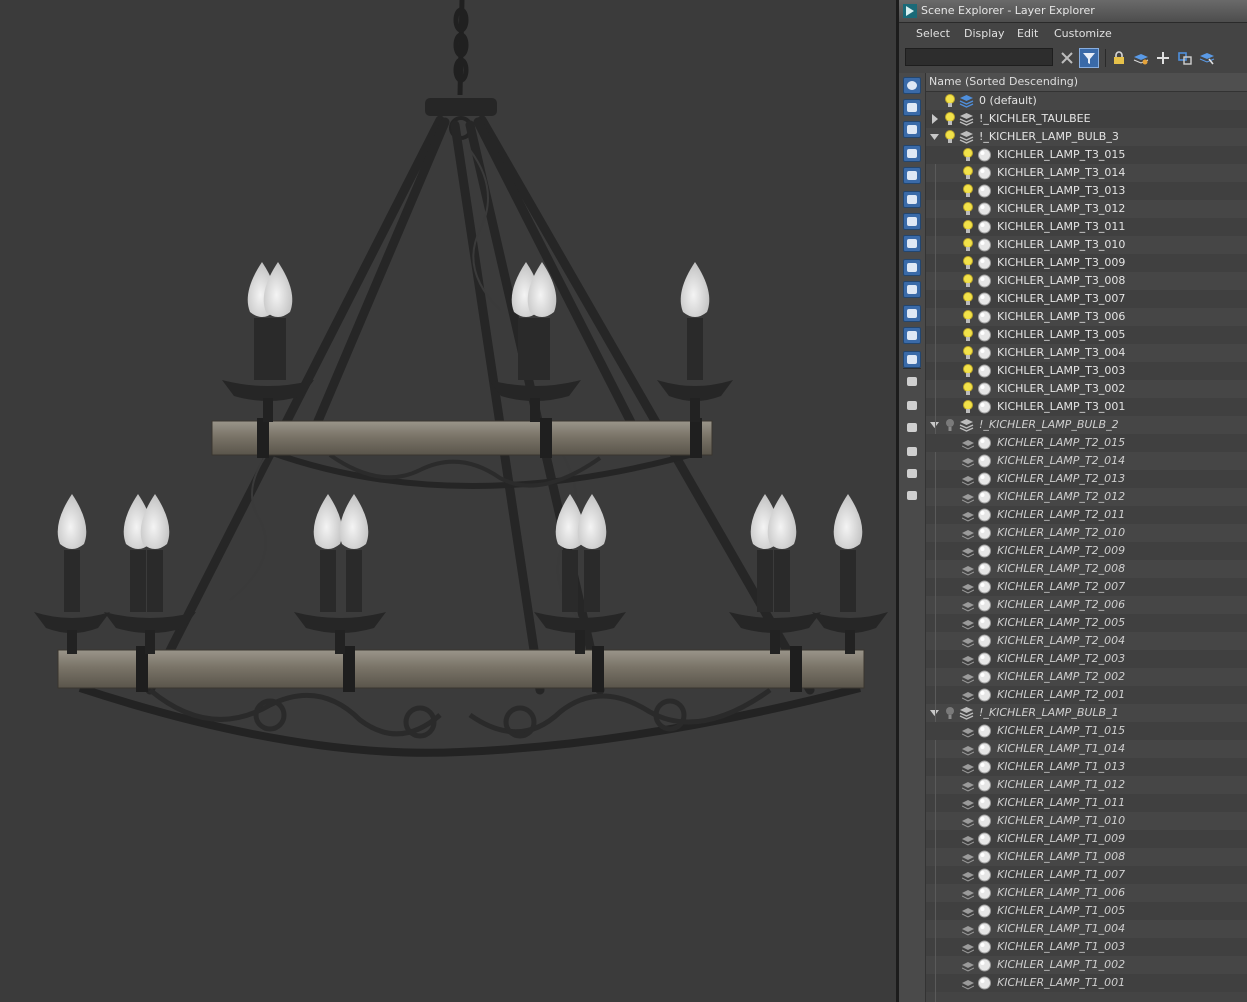 The height and width of the screenshot is (1002, 1247). What do you see at coordinates (1119, 58) in the screenshot?
I see `lock-button` at bounding box center [1119, 58].